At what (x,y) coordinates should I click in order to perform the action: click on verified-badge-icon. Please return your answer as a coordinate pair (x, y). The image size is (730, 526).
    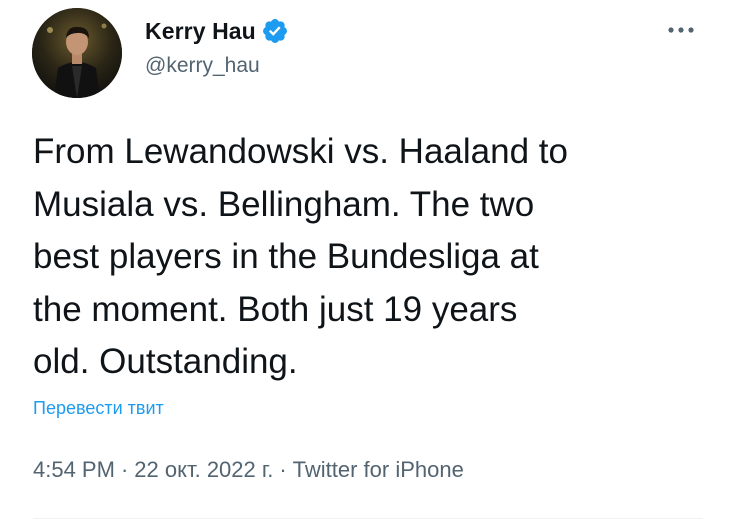
    Looking at the image, I should click on (275, 31).